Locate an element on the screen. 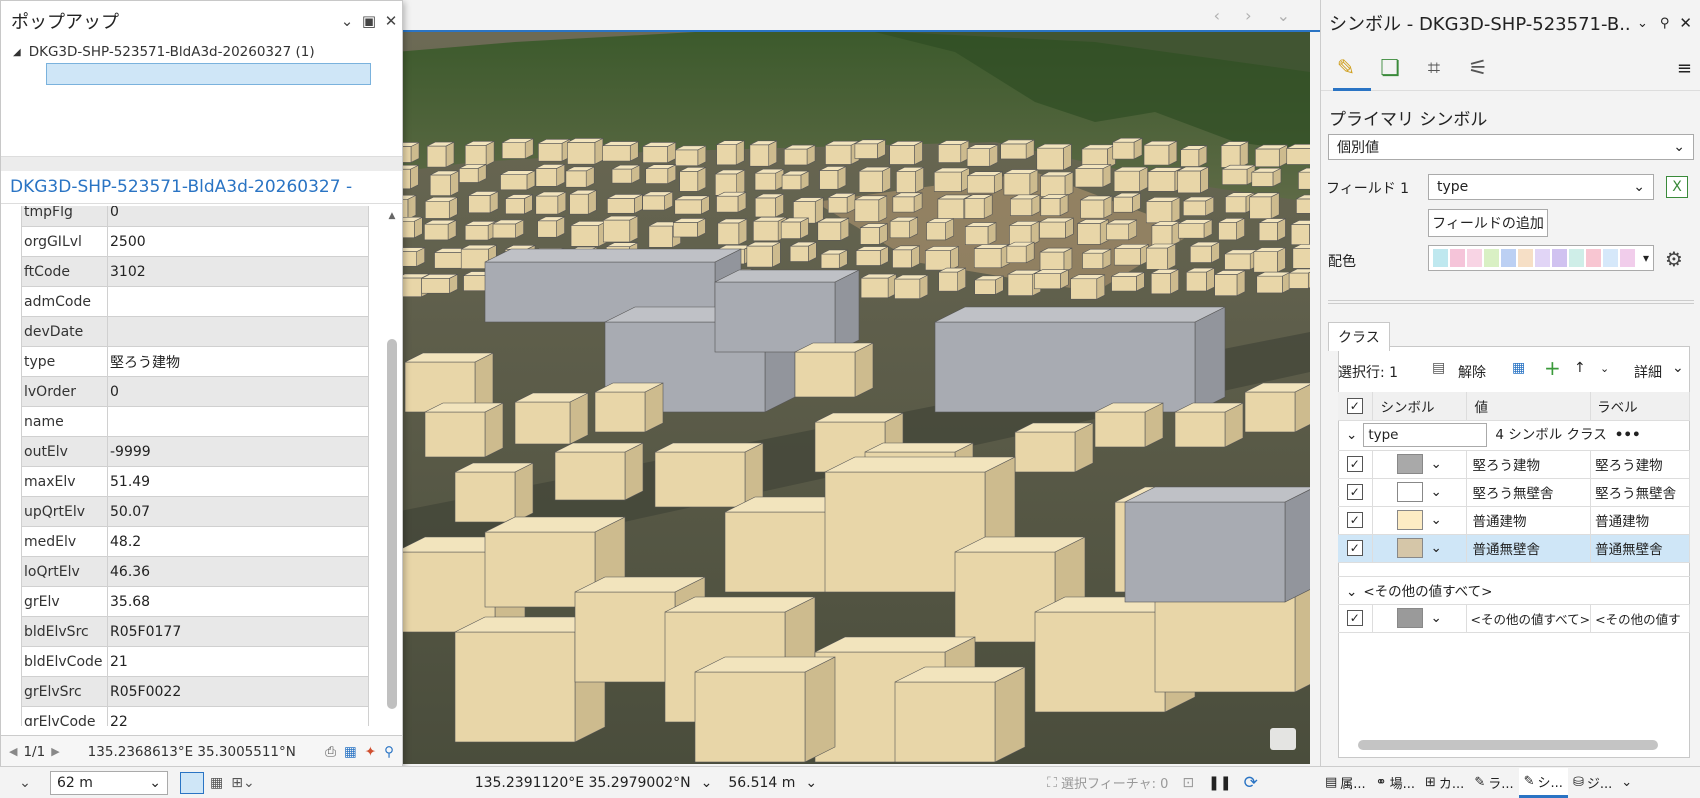 This screenshot has height=798, width=1700. tree-selected-feature is located at coordinates (208, 74).